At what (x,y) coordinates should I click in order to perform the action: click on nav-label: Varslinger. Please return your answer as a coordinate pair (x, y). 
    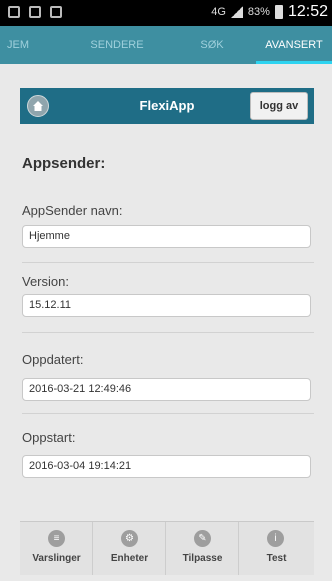
    Looking at the image, I should click on (56, 558).